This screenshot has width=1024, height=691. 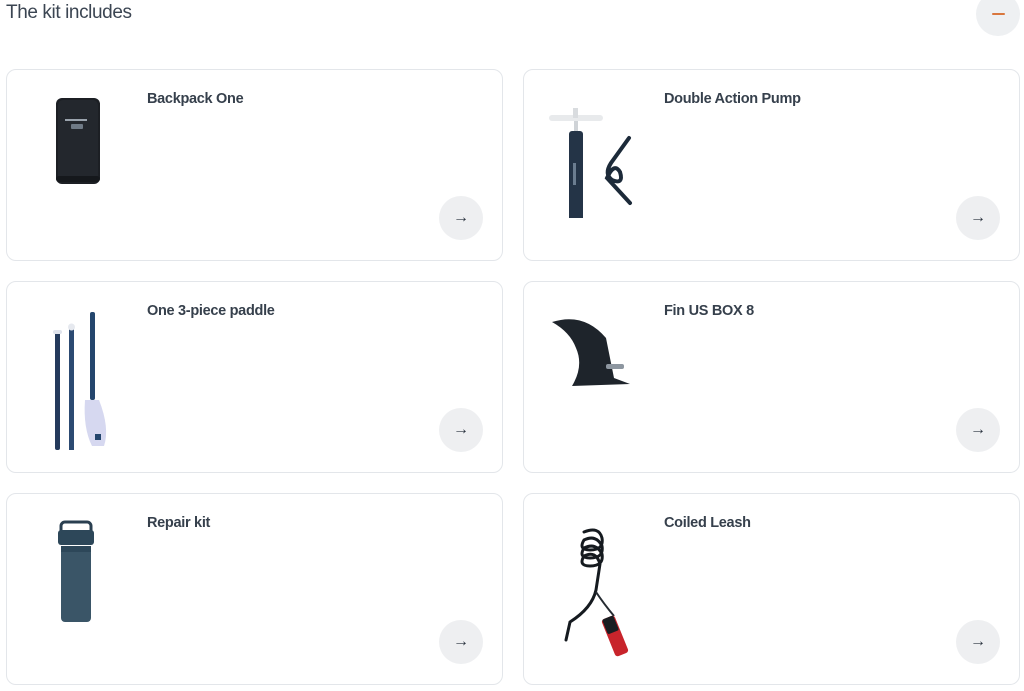 What do you see at coordinates (82, 168) in the screenshot?
I see `backpack-image` at bounding box center [82, 168].